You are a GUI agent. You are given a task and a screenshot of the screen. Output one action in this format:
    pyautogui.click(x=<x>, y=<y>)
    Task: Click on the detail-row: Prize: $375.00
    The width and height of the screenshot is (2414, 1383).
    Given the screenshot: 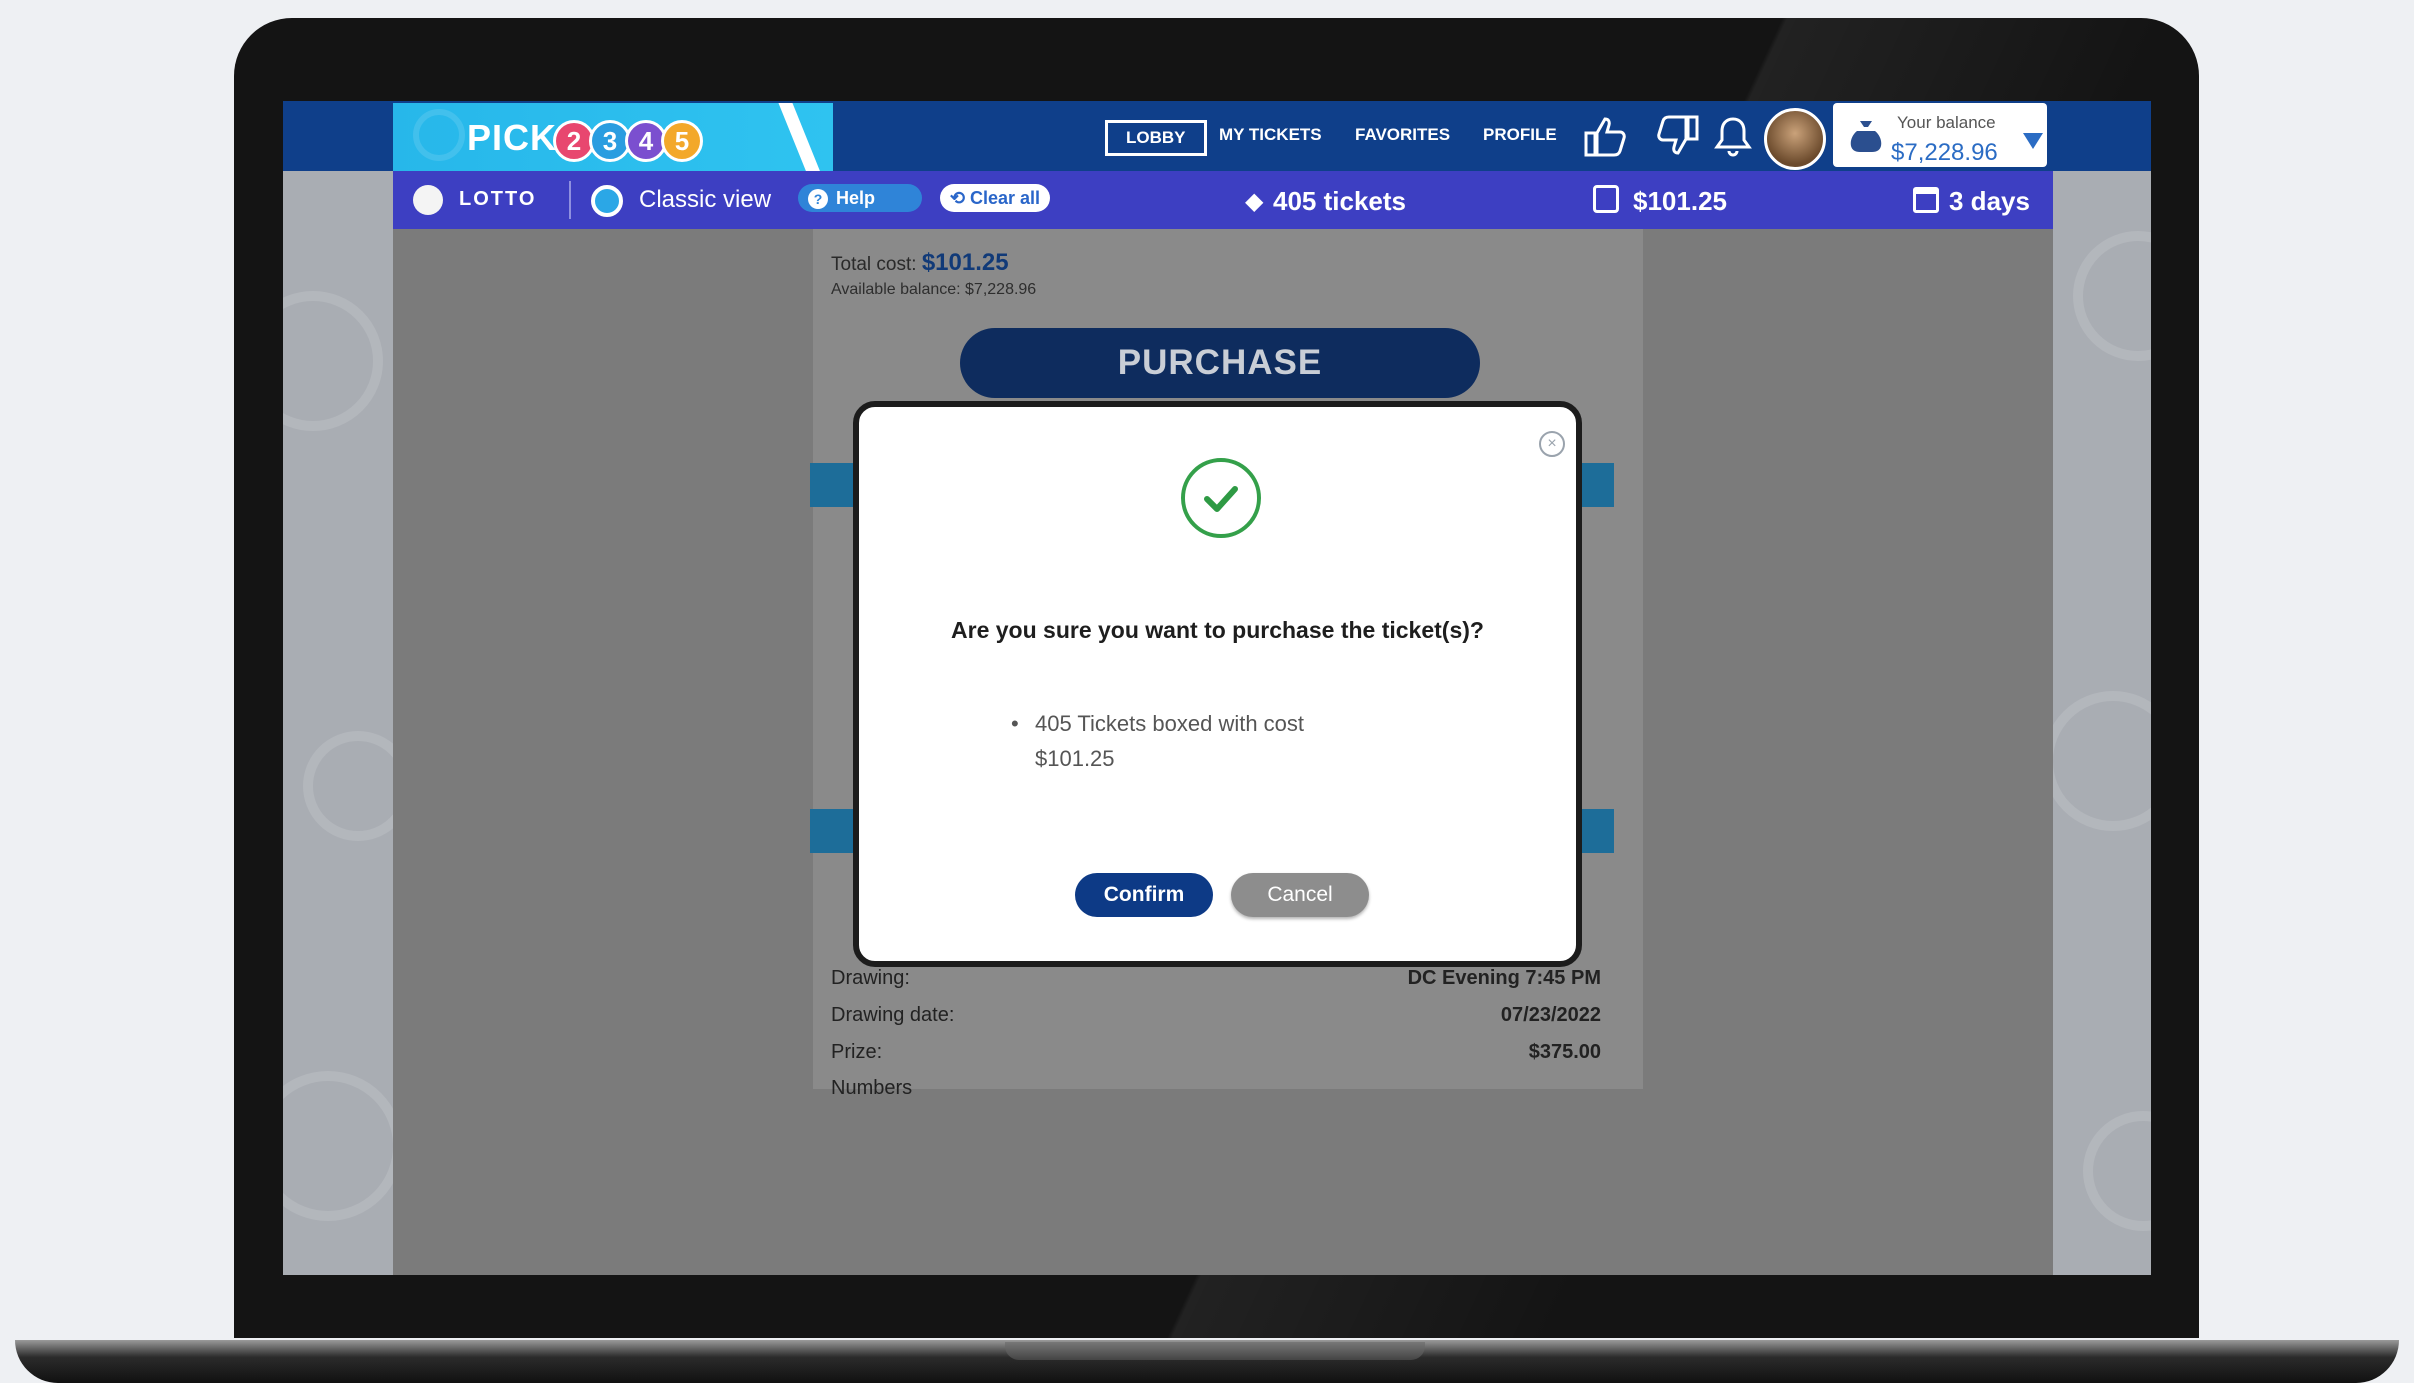 What is the action you would take?
    pyautogui.click(x=1216, y=1052)
    